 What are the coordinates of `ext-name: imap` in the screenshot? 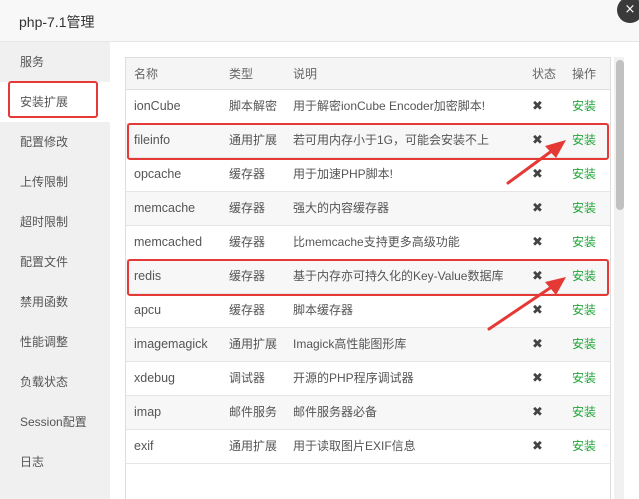 It's located at (148, 412).